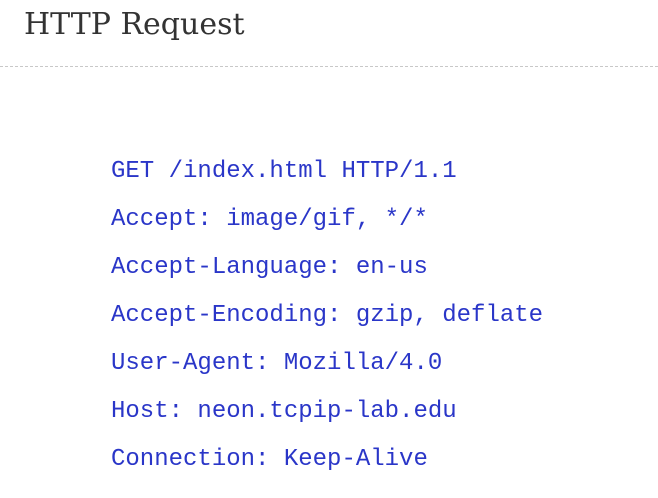  What do you see at coordinates (134, 24) in the screenshot?
I see `slide-title: HTTP Request` at bounding box center [134, 24].